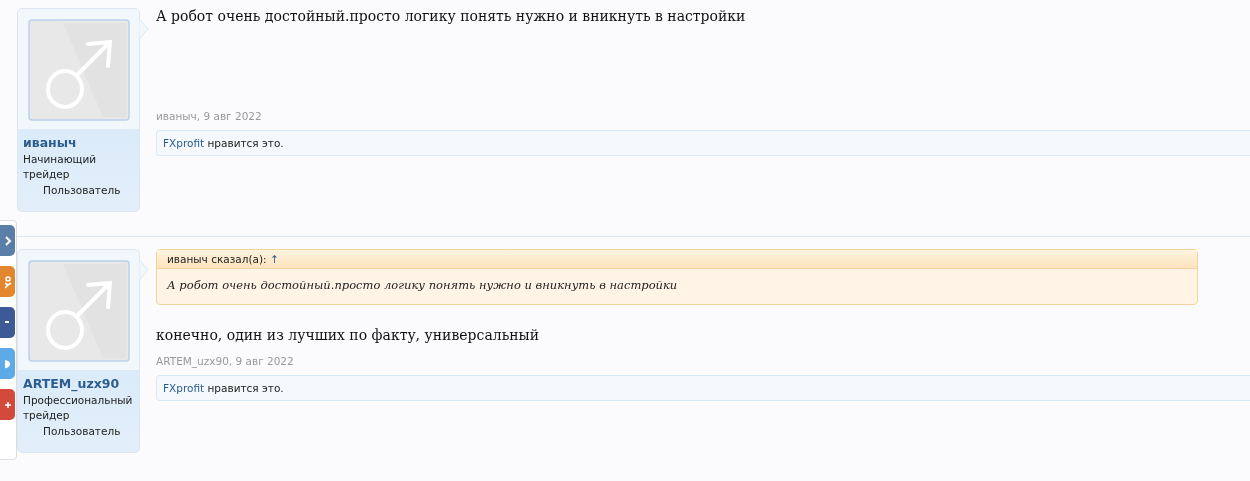 The width and height of the screenshot is (1250, 481). I want to click on quote-text: А робот очень достойный.просто логику понять нужно и вникнуть в настройки, so click(422, 285).